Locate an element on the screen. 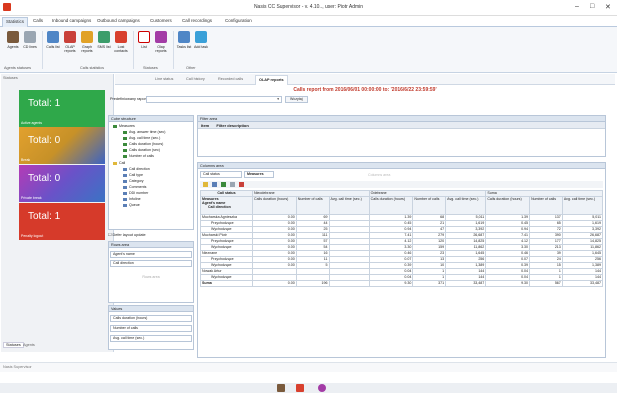 The image size is (617, 417). tile-active-agents: Total: 1 Active agents is located at coordinates (62, 108).